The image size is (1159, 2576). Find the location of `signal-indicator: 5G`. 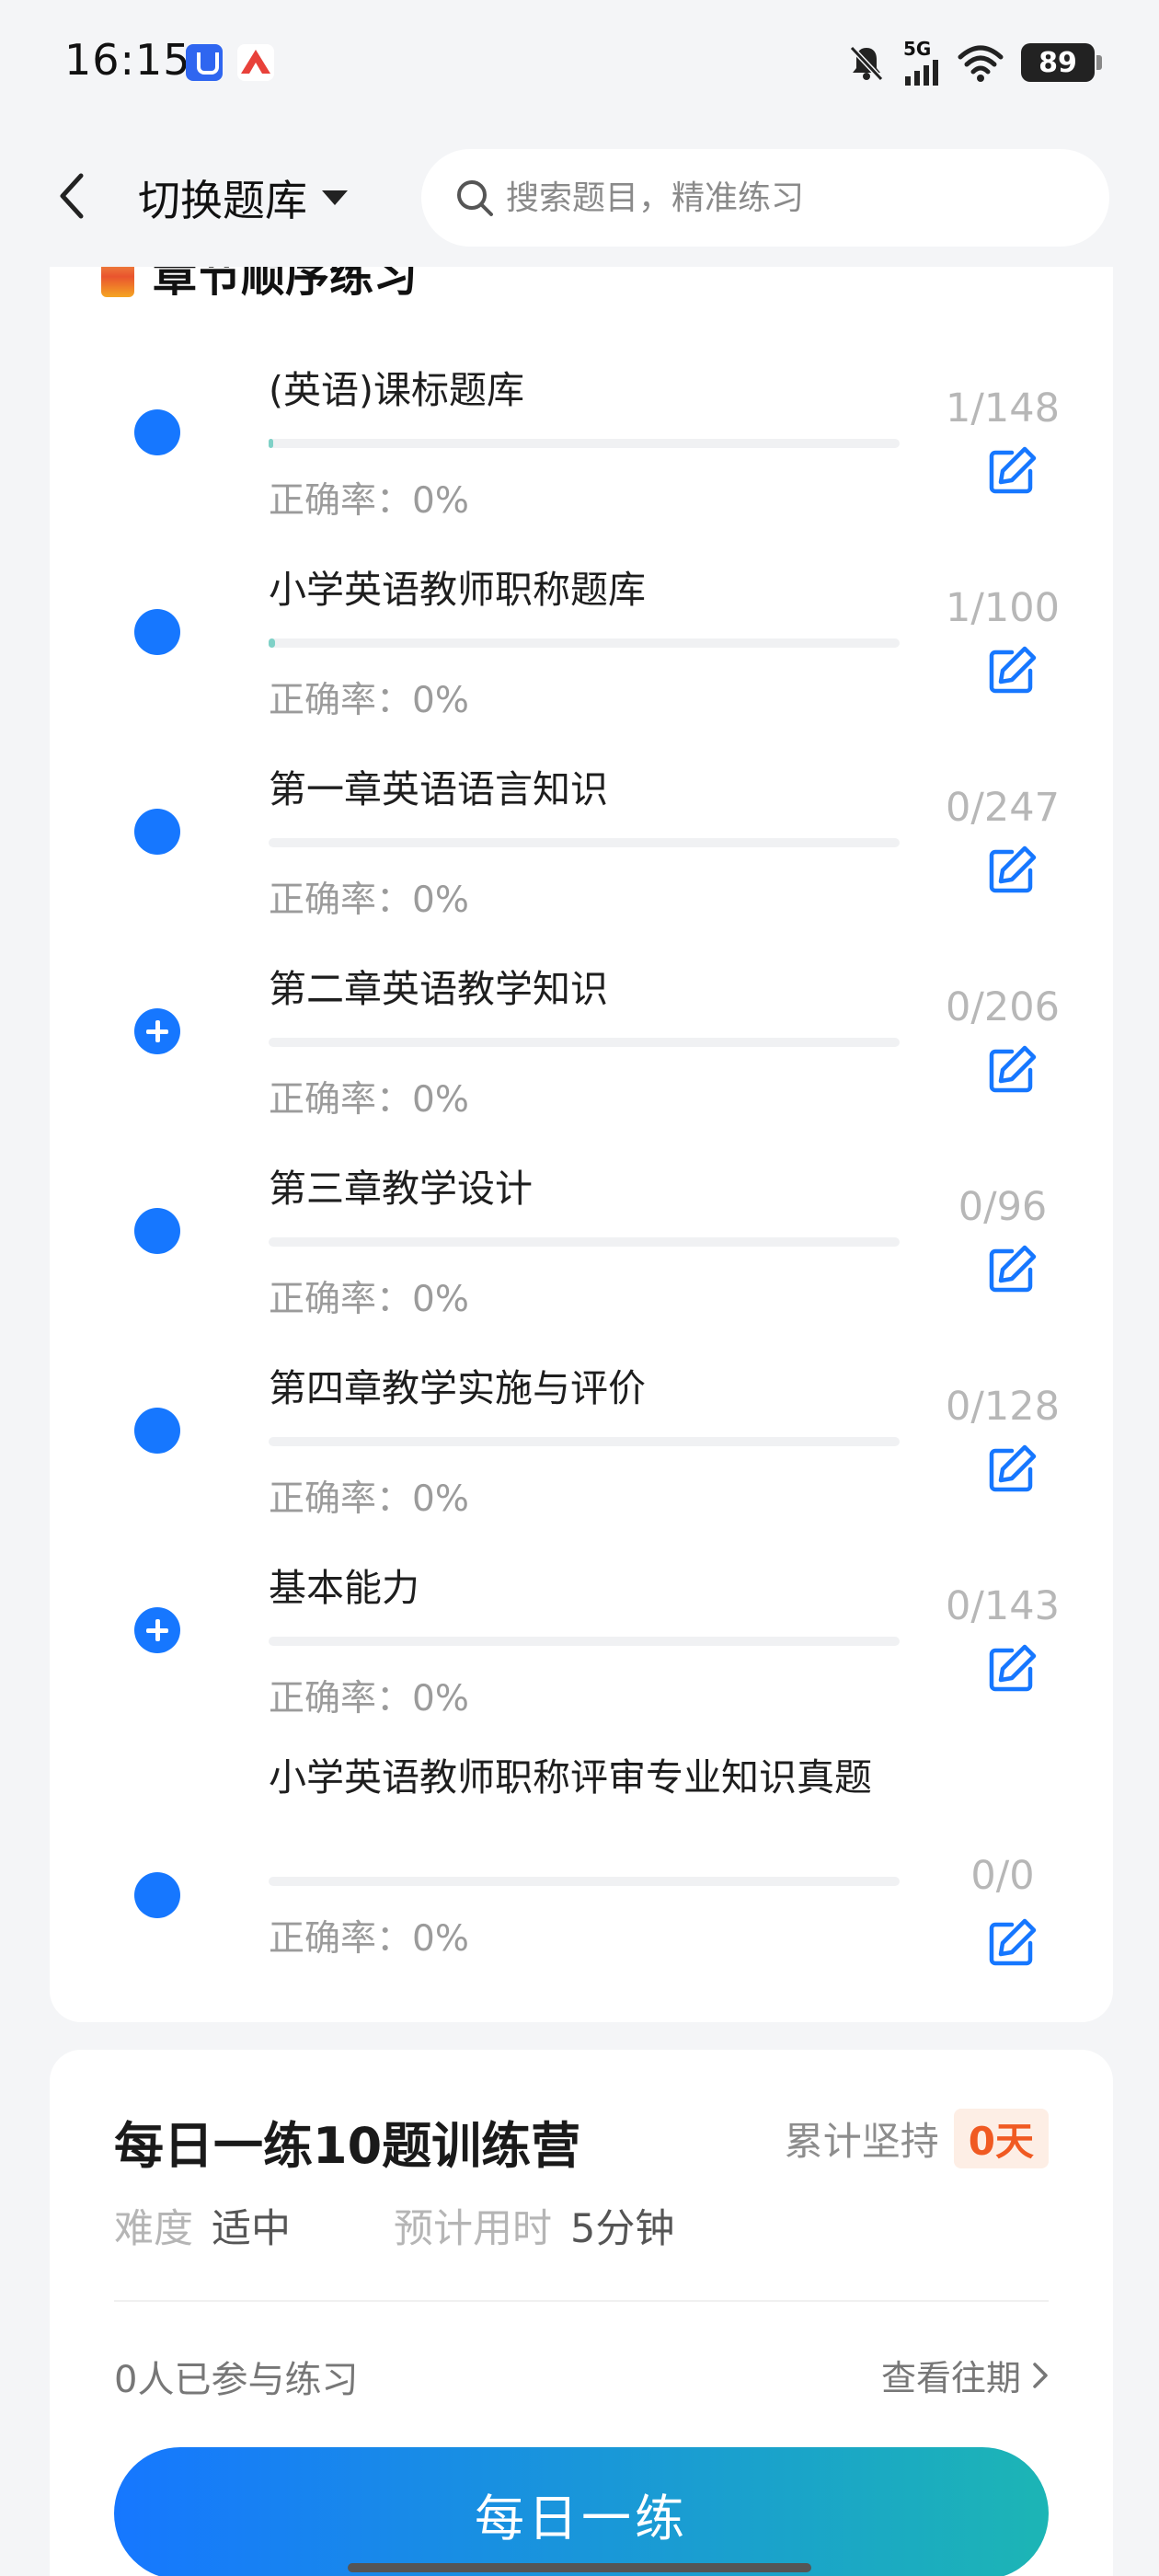

signal-indicator: 5G is located at coordinates (921, 63).